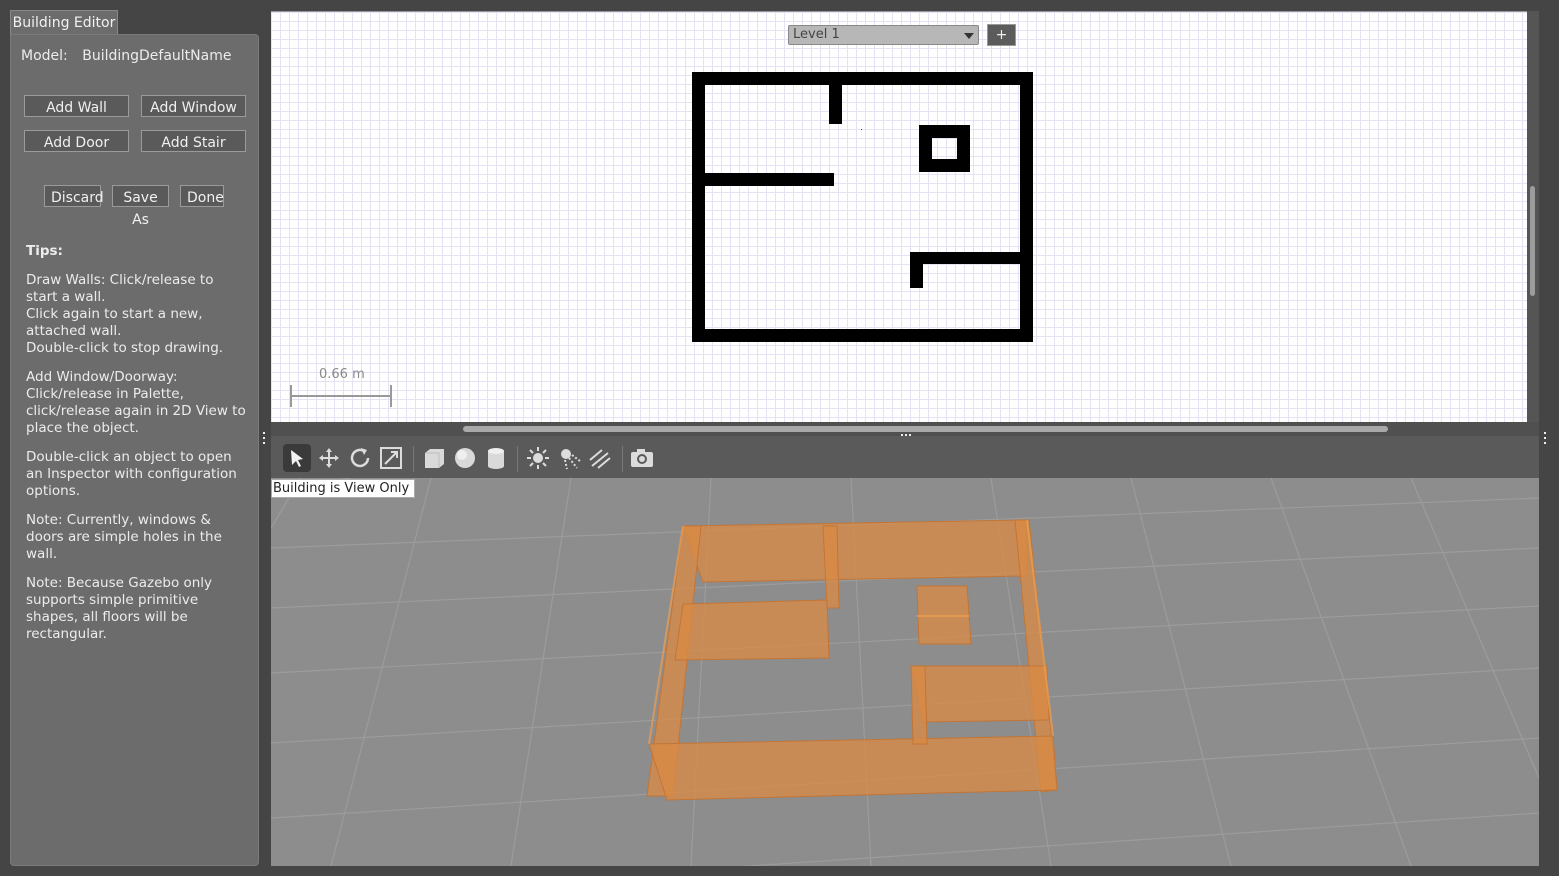  I want to click on level-select-value: Level 1, so click(816, 34).